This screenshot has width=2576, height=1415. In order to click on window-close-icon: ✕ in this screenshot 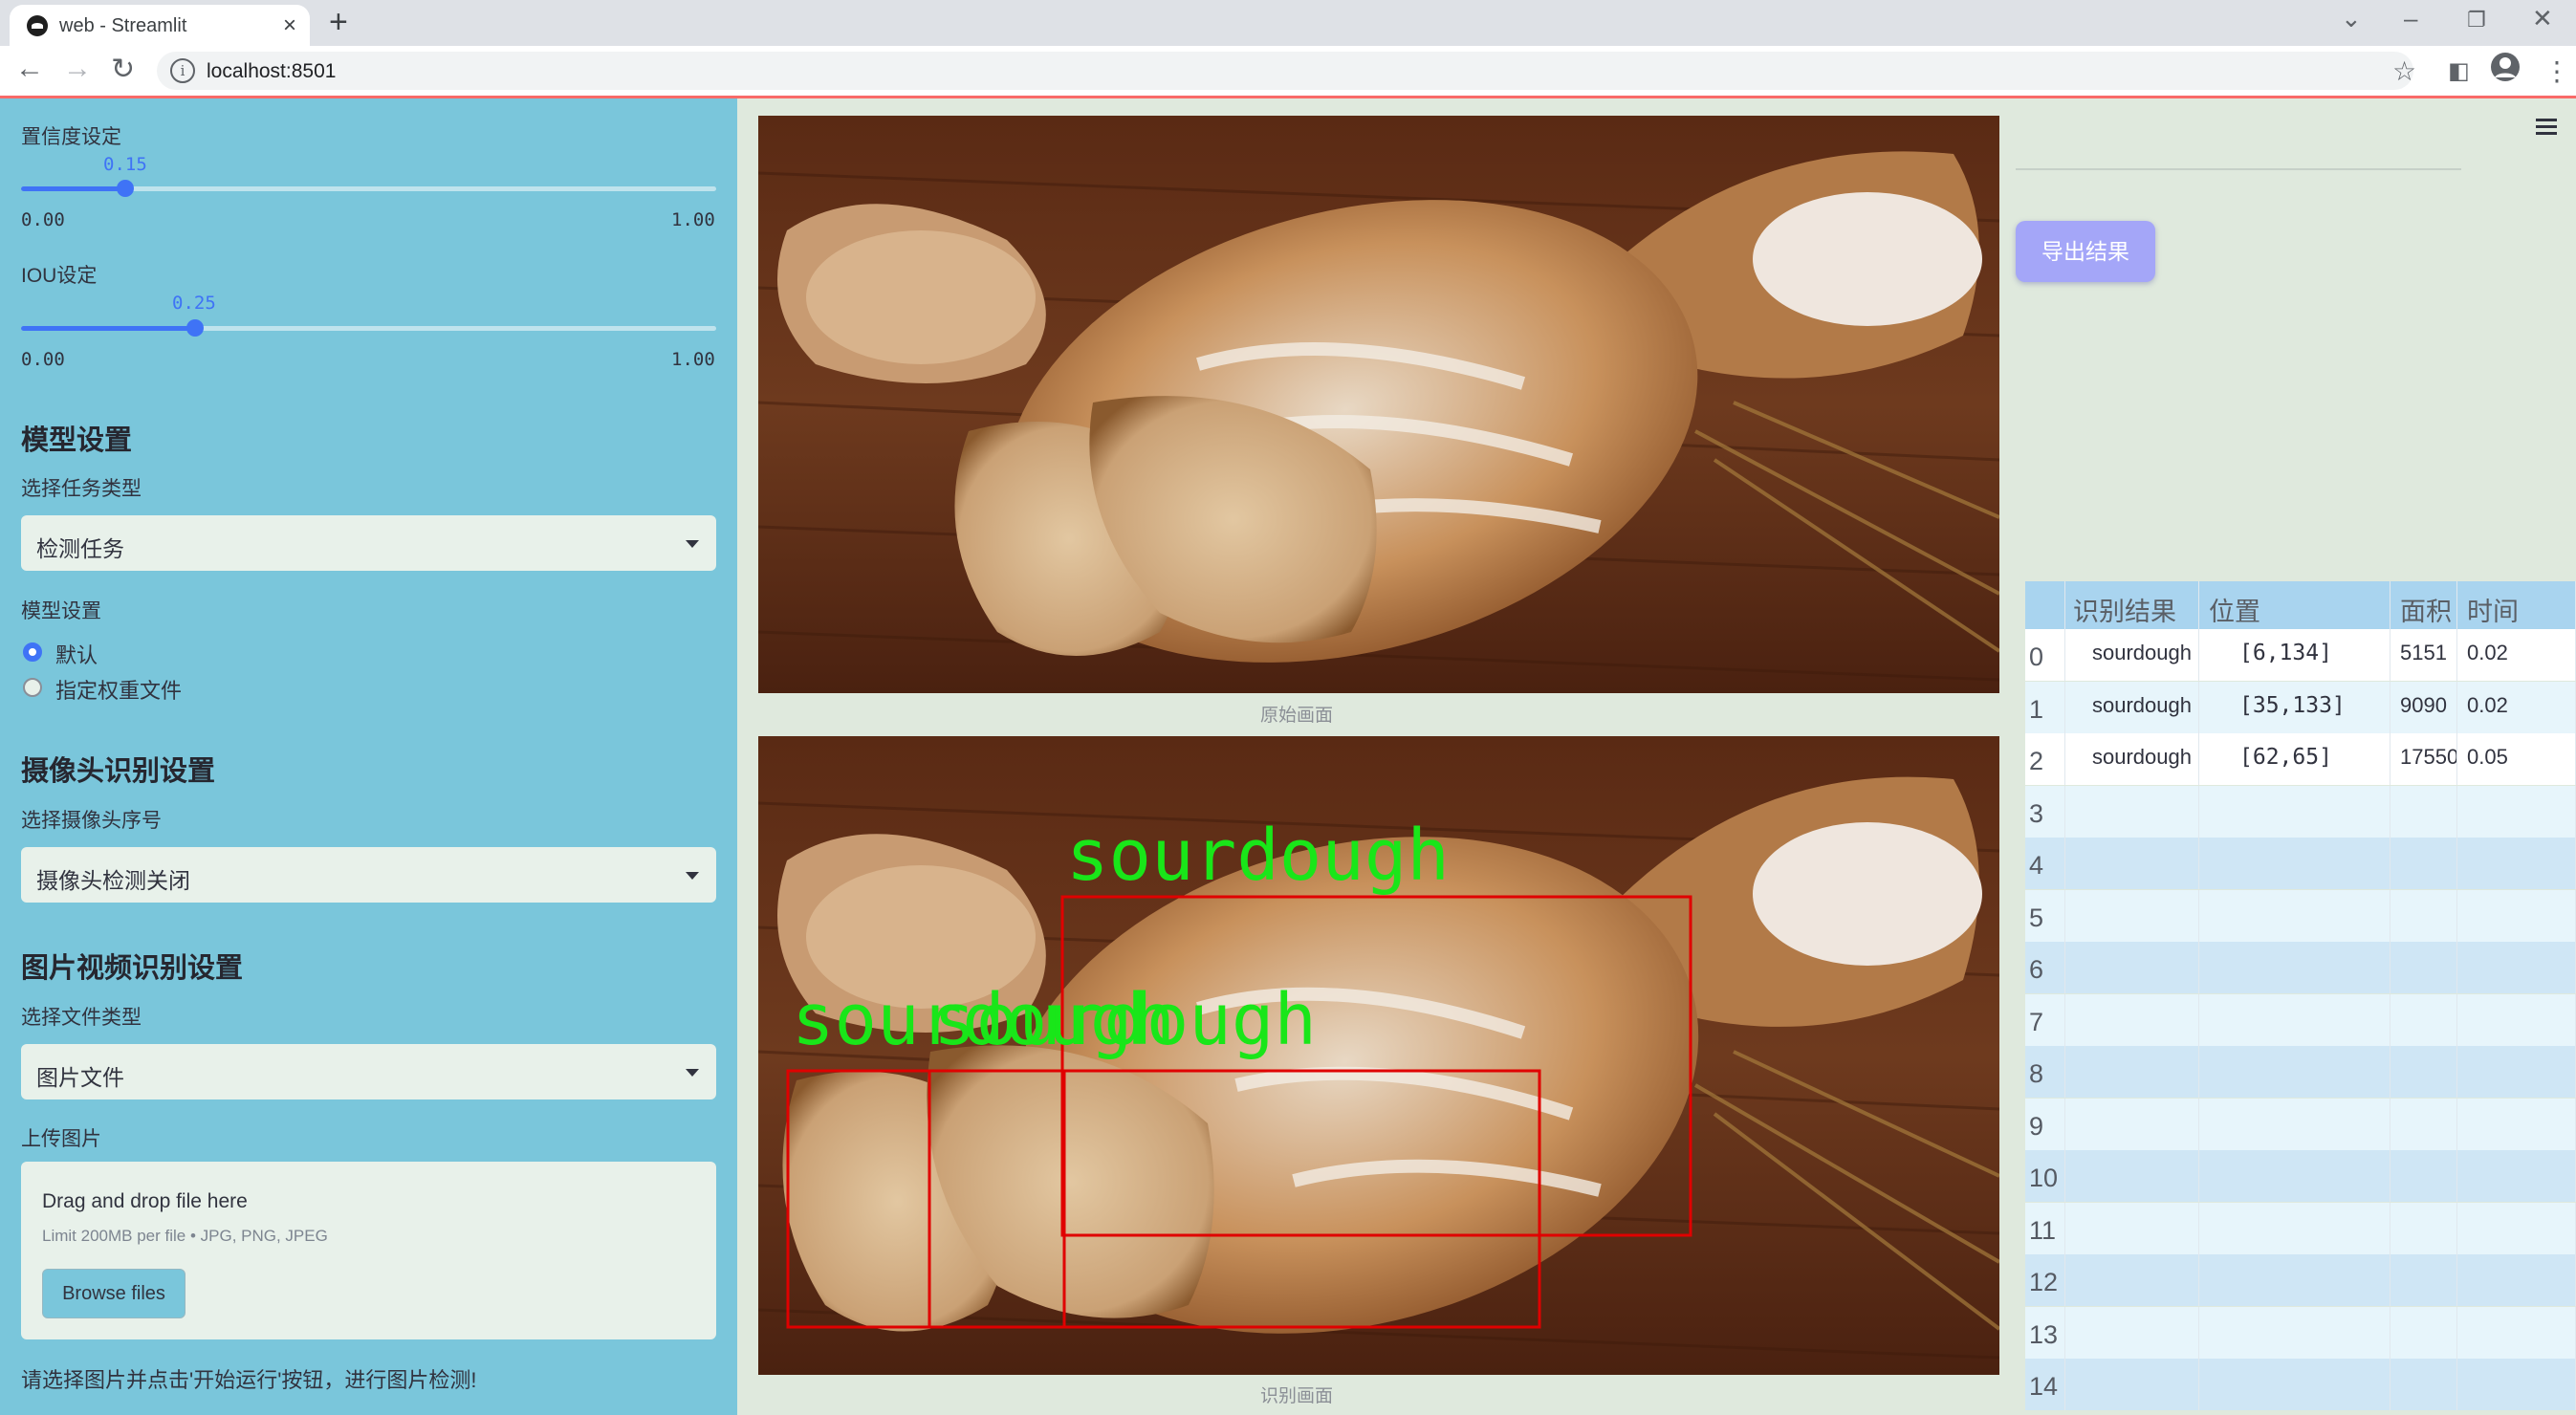, I will do `click(2542, 18)`.